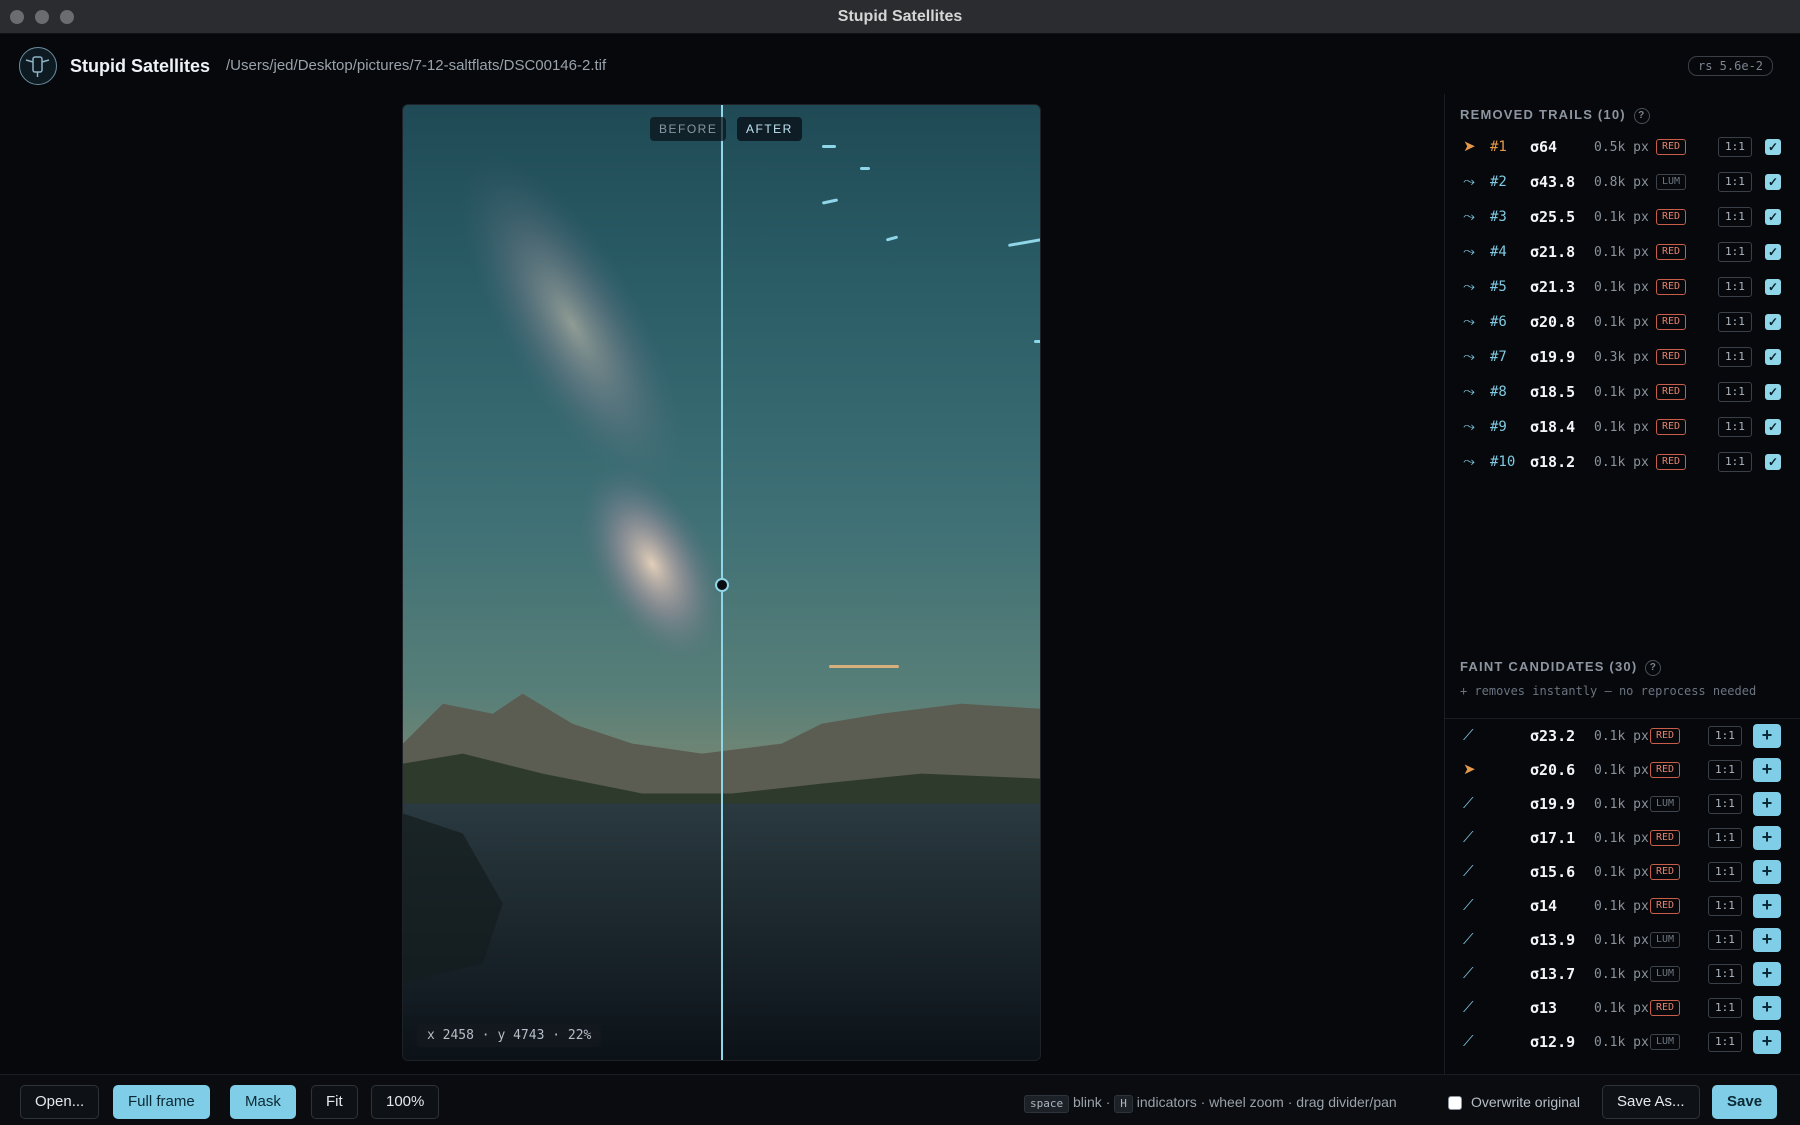 Image resolution: width=1800 pixels, height=1125 pixels. Describe the element at coordinates (864, 666) in the screenshot. I see `selected-trail-indicator` at that location.